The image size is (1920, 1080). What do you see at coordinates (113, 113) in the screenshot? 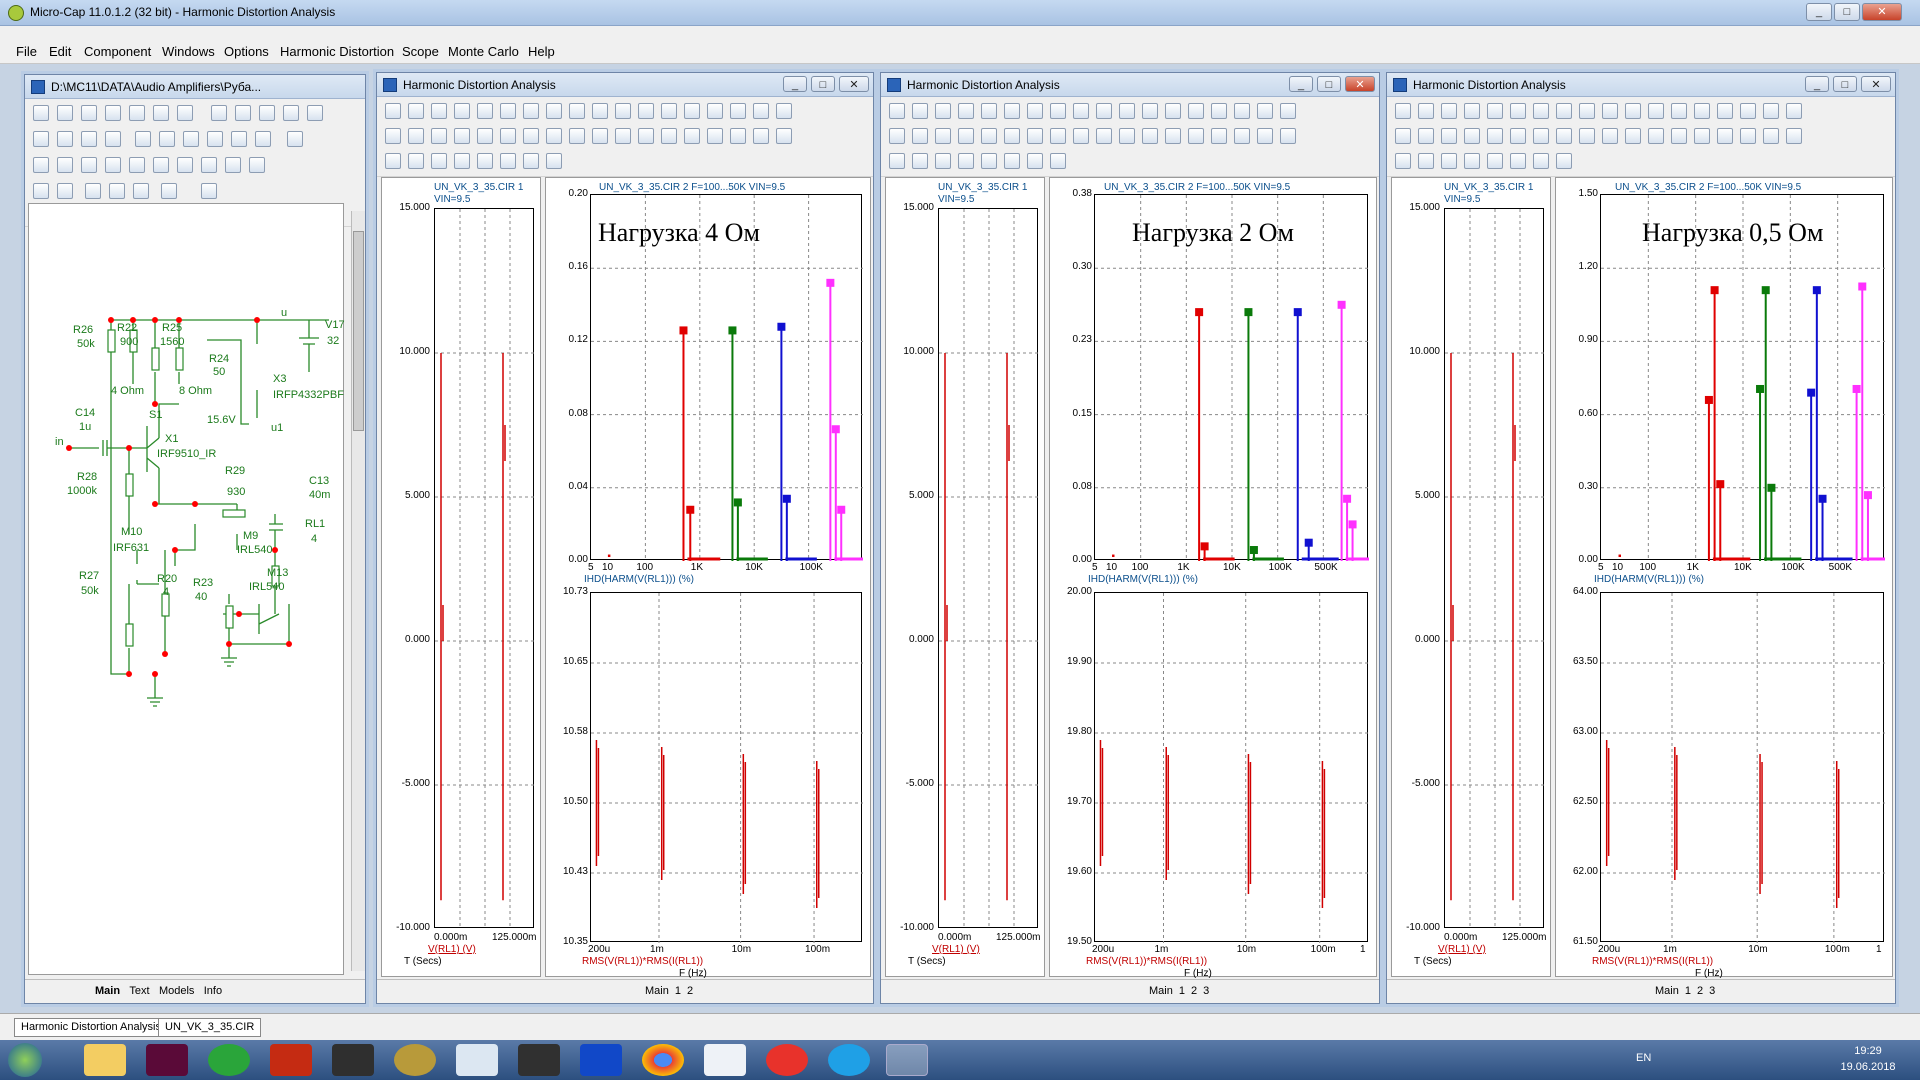
I see `line-tool-icon` at bounding box center [113, 113].